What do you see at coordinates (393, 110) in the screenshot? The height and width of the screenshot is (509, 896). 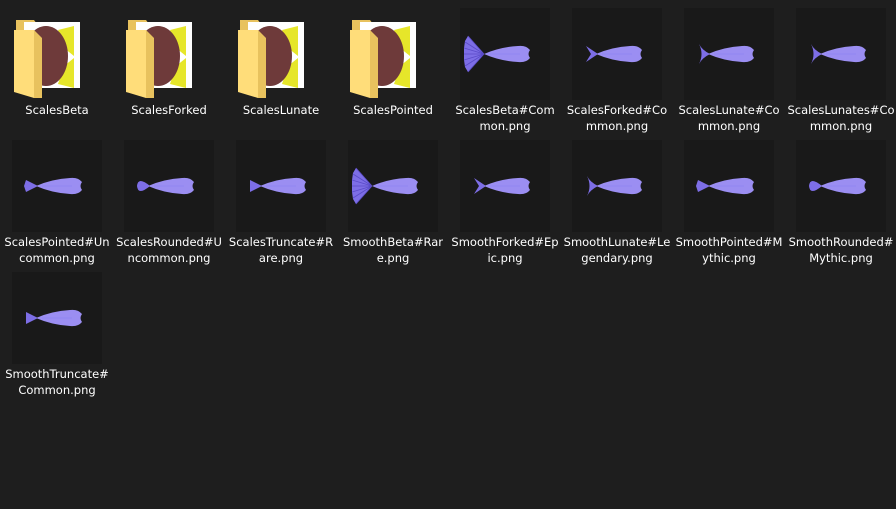 I see `item-label: ScalesPointed` at bounding box center [393, 110].